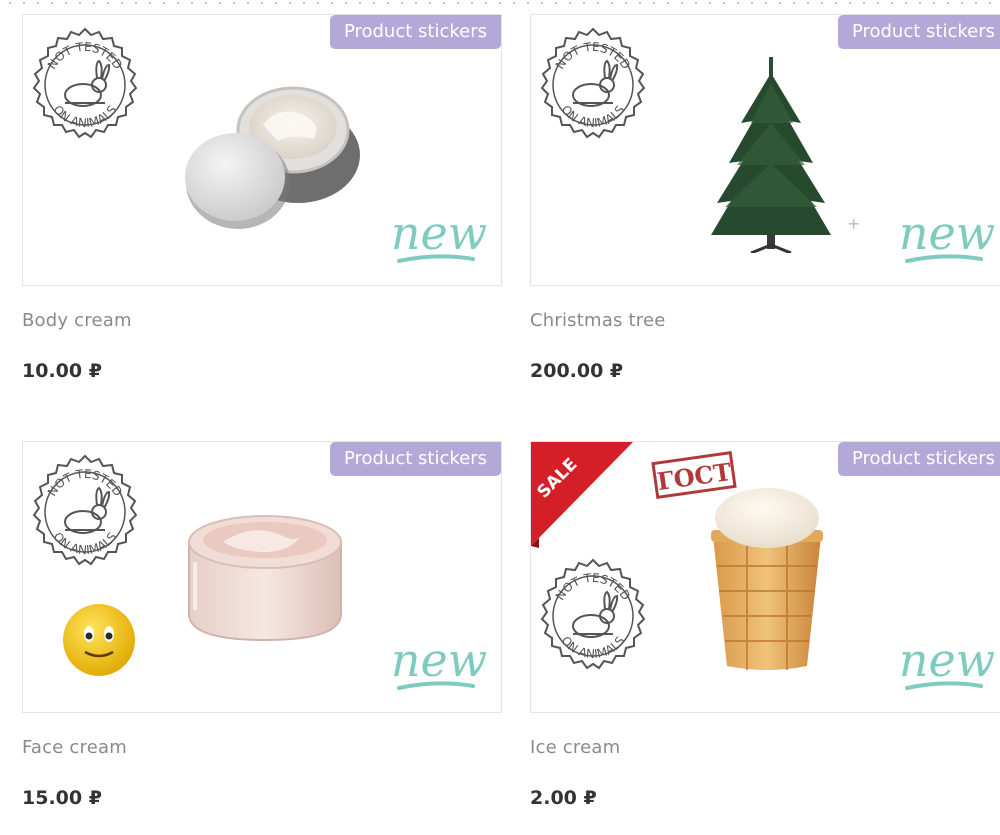 Image resolution: width=1000 pixels, height=835 pixels. Describe the element at coordinates (74, 747) in the screenshot. I see `product-name: Face cream` at that location.